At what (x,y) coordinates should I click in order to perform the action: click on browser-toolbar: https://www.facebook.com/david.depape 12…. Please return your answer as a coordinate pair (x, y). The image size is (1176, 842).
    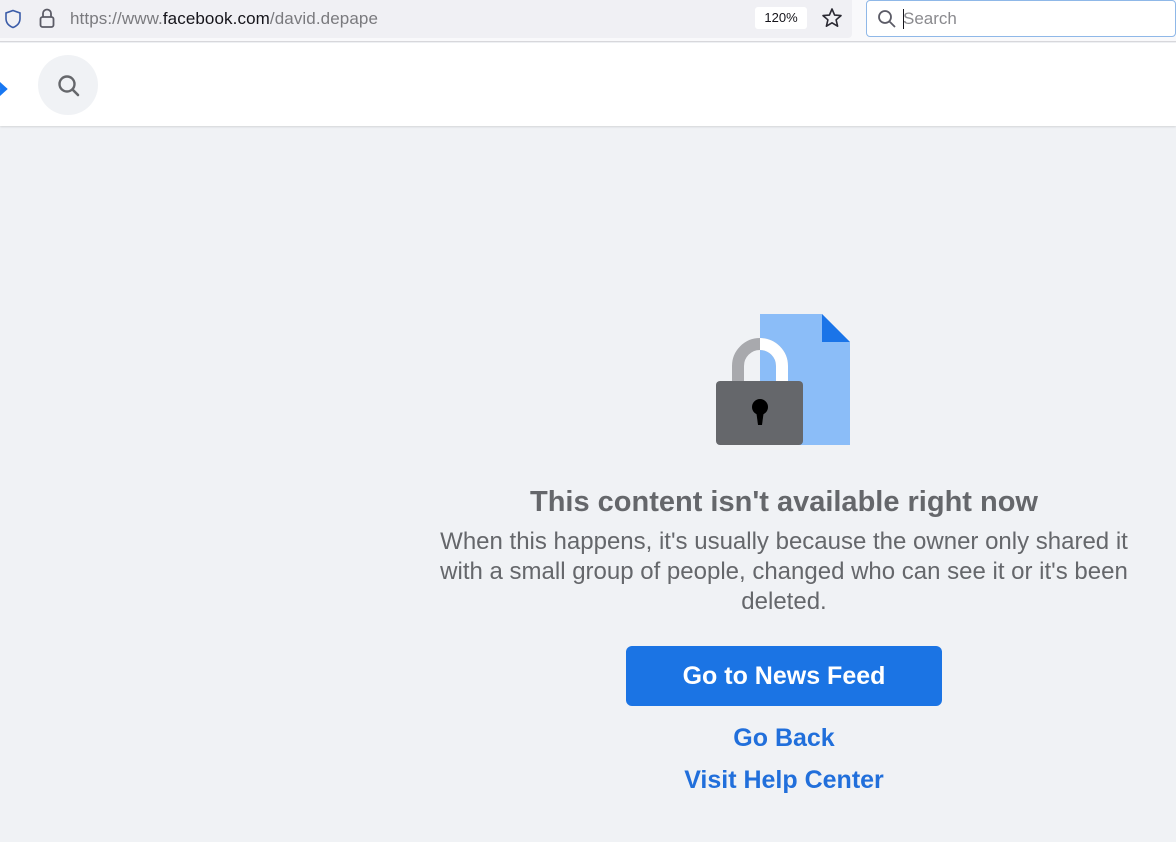
    Looking at the image, I should click on (588, 21).